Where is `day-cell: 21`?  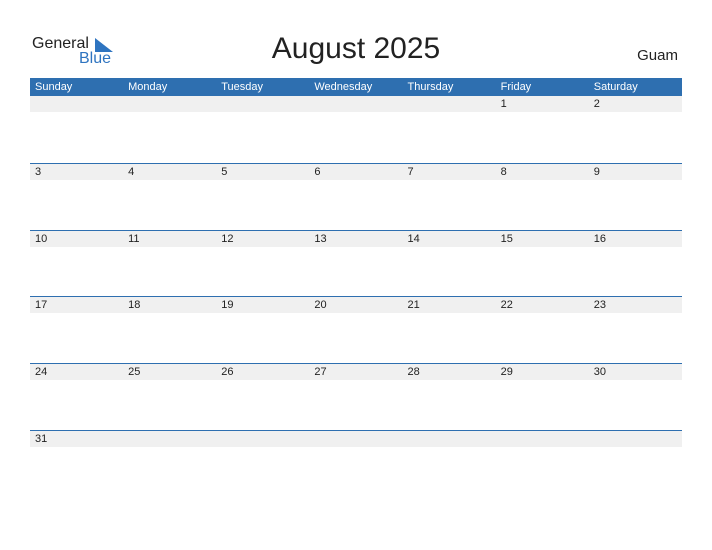 day-cell: 21 is located at coordinates (413, 305).